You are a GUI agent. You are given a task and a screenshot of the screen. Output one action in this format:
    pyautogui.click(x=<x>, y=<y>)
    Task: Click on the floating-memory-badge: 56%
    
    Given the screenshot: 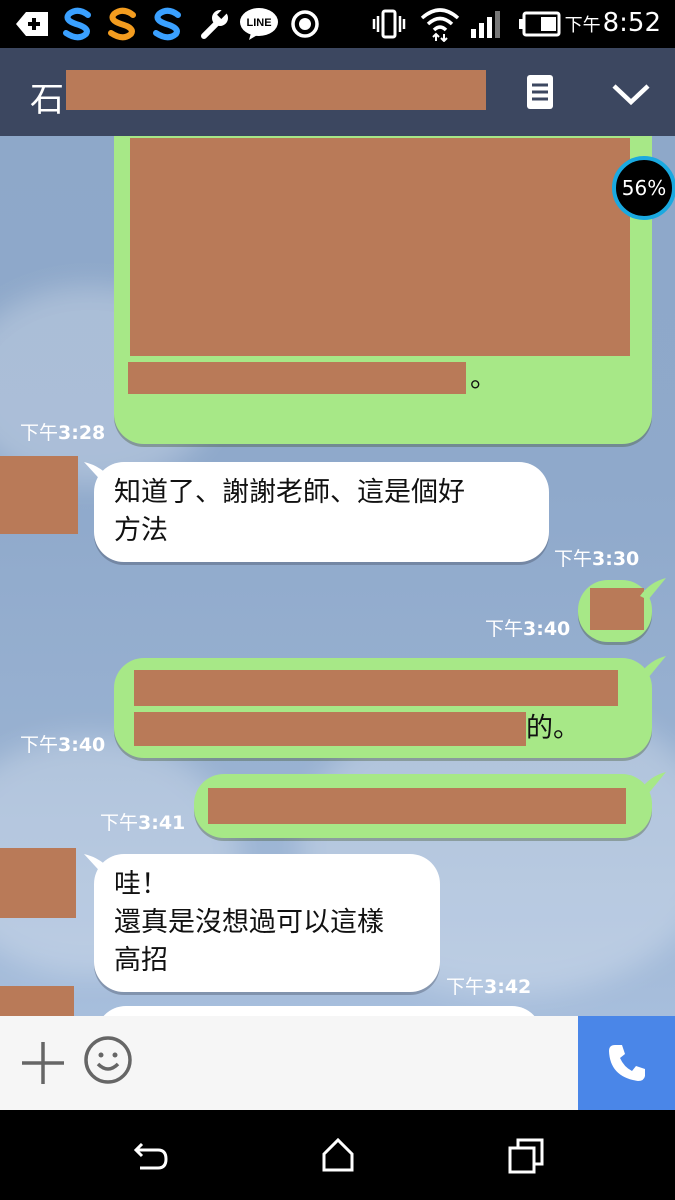 What is the action you would take?
    pyautogui.click(x=643, y=188)
    